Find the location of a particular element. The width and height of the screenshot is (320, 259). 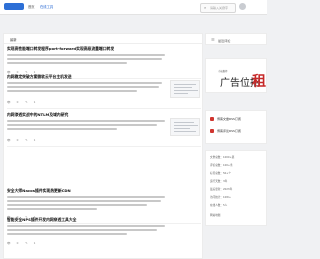

info-line: 运行天数：3年 is located at coordinates (219, 181).